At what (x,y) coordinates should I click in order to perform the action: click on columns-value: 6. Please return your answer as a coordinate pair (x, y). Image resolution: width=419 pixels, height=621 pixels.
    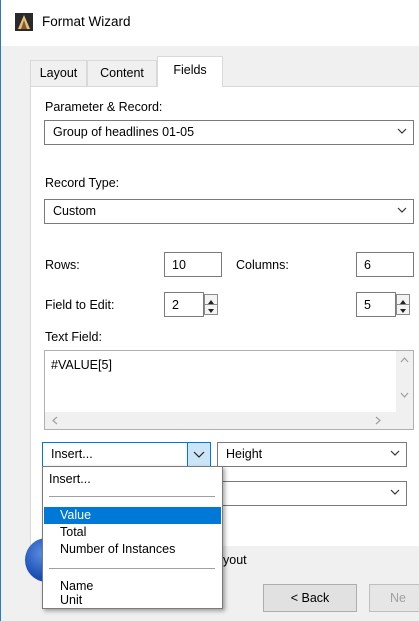
    Looking at the image, I should click on (367, 265).